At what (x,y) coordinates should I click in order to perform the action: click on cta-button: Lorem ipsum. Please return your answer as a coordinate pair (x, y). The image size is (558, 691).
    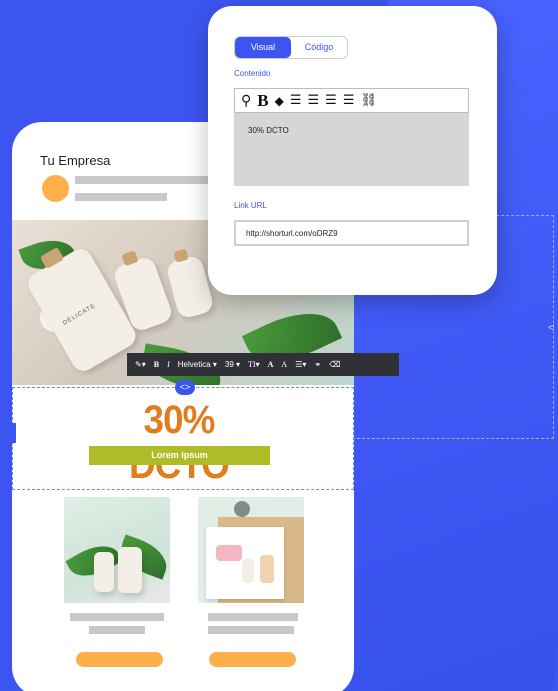
    Looking at the image, I should click on (179, 455).